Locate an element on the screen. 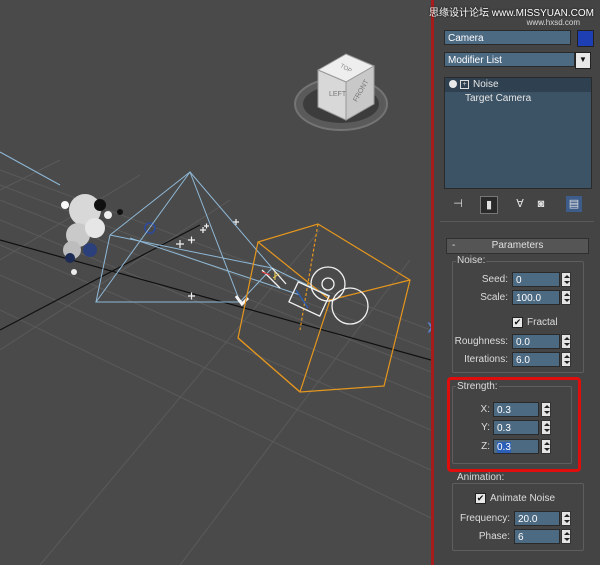 This screenshot has height=565, width=600. scale-spinner is located at coordinates (566, 297).